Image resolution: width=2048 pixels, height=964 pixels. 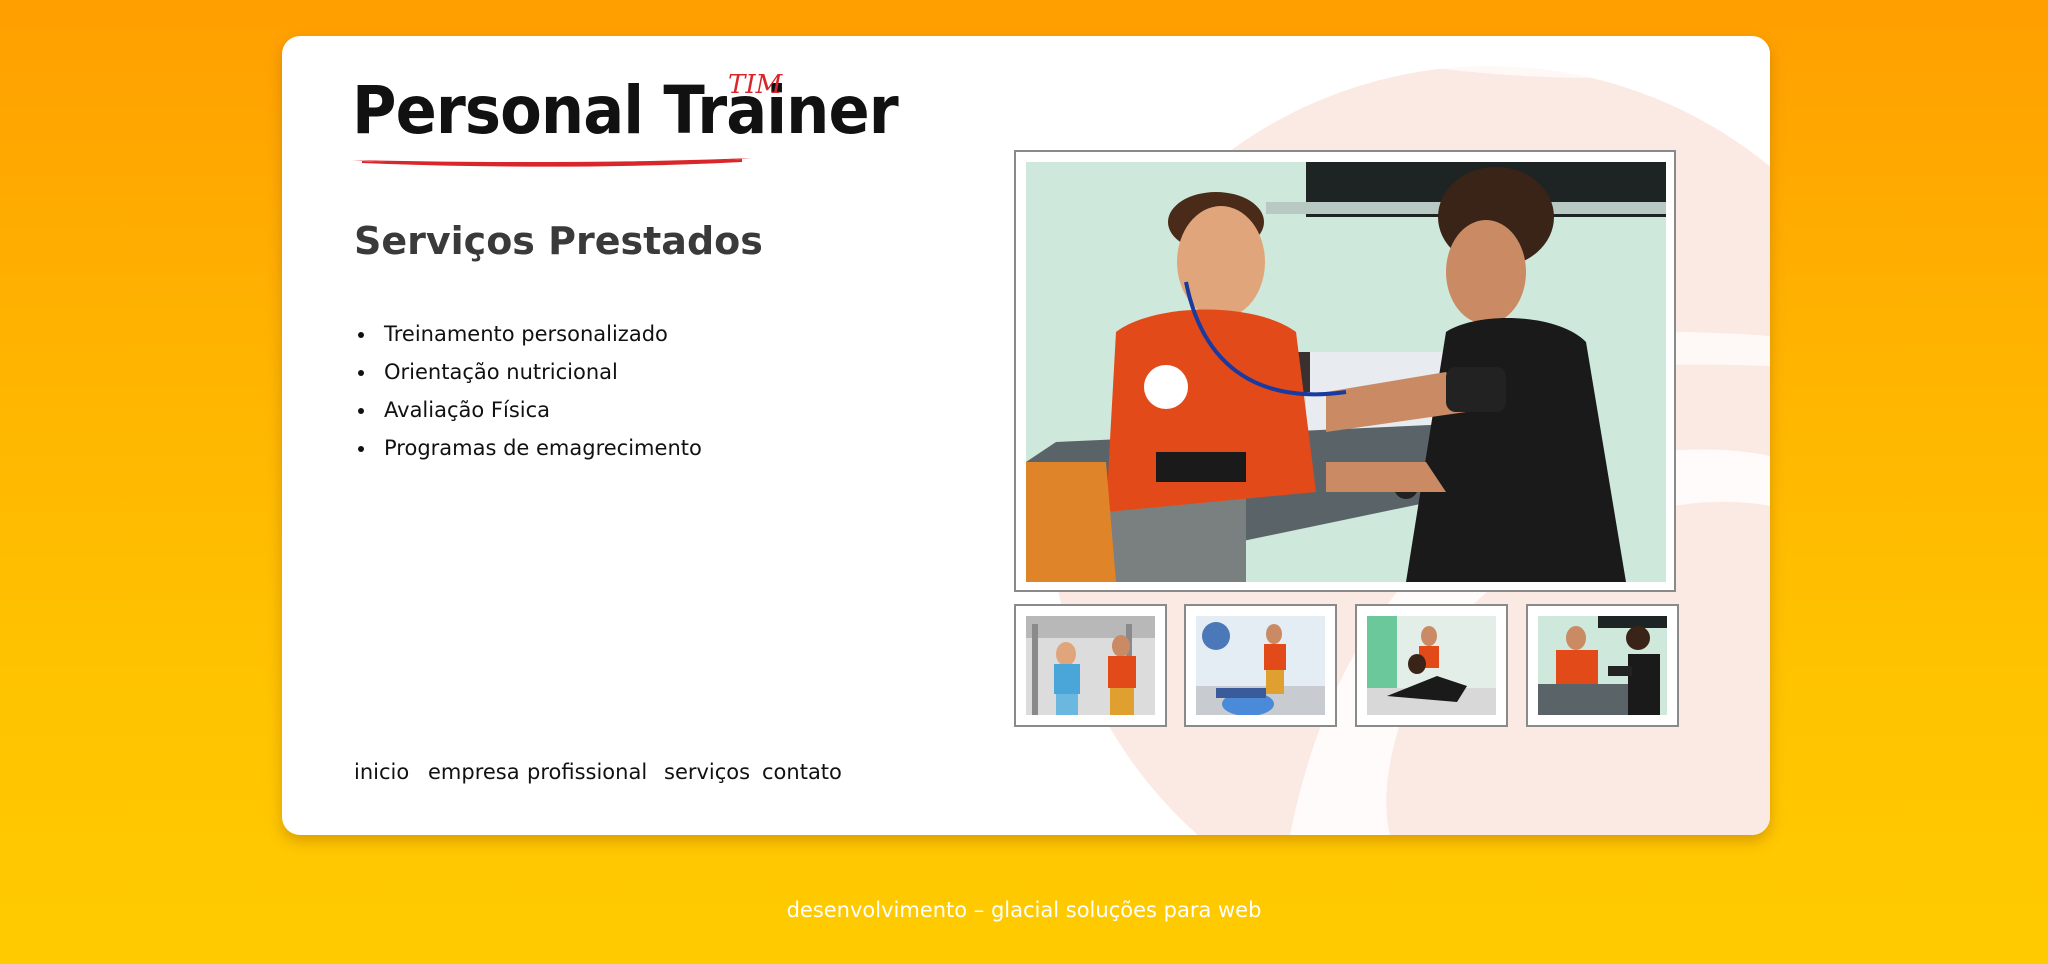 I want to click on main-photo-frame, so click(x=1345, y=371).